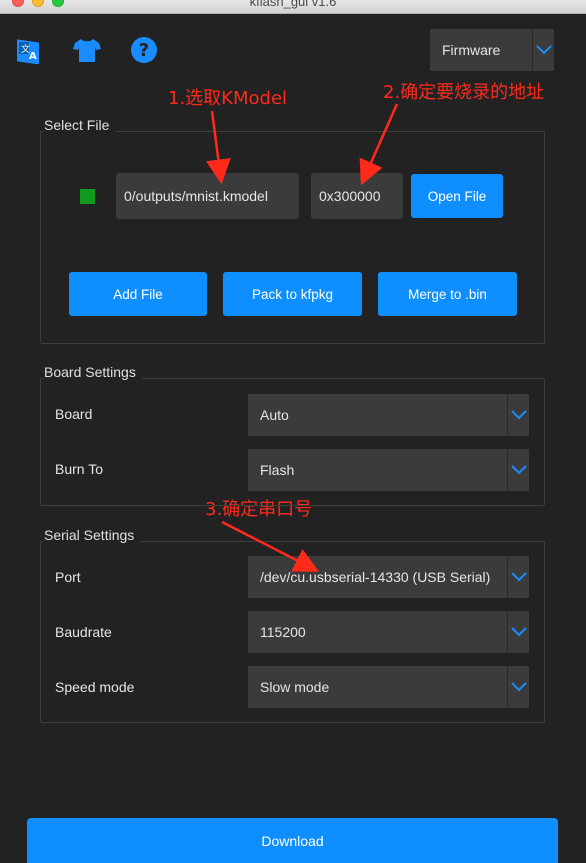 The image size is (586, 863). Describe the element at coordinates (83, 632) in the screenshot. I see `baudrate-label: Baudrate` at that location.